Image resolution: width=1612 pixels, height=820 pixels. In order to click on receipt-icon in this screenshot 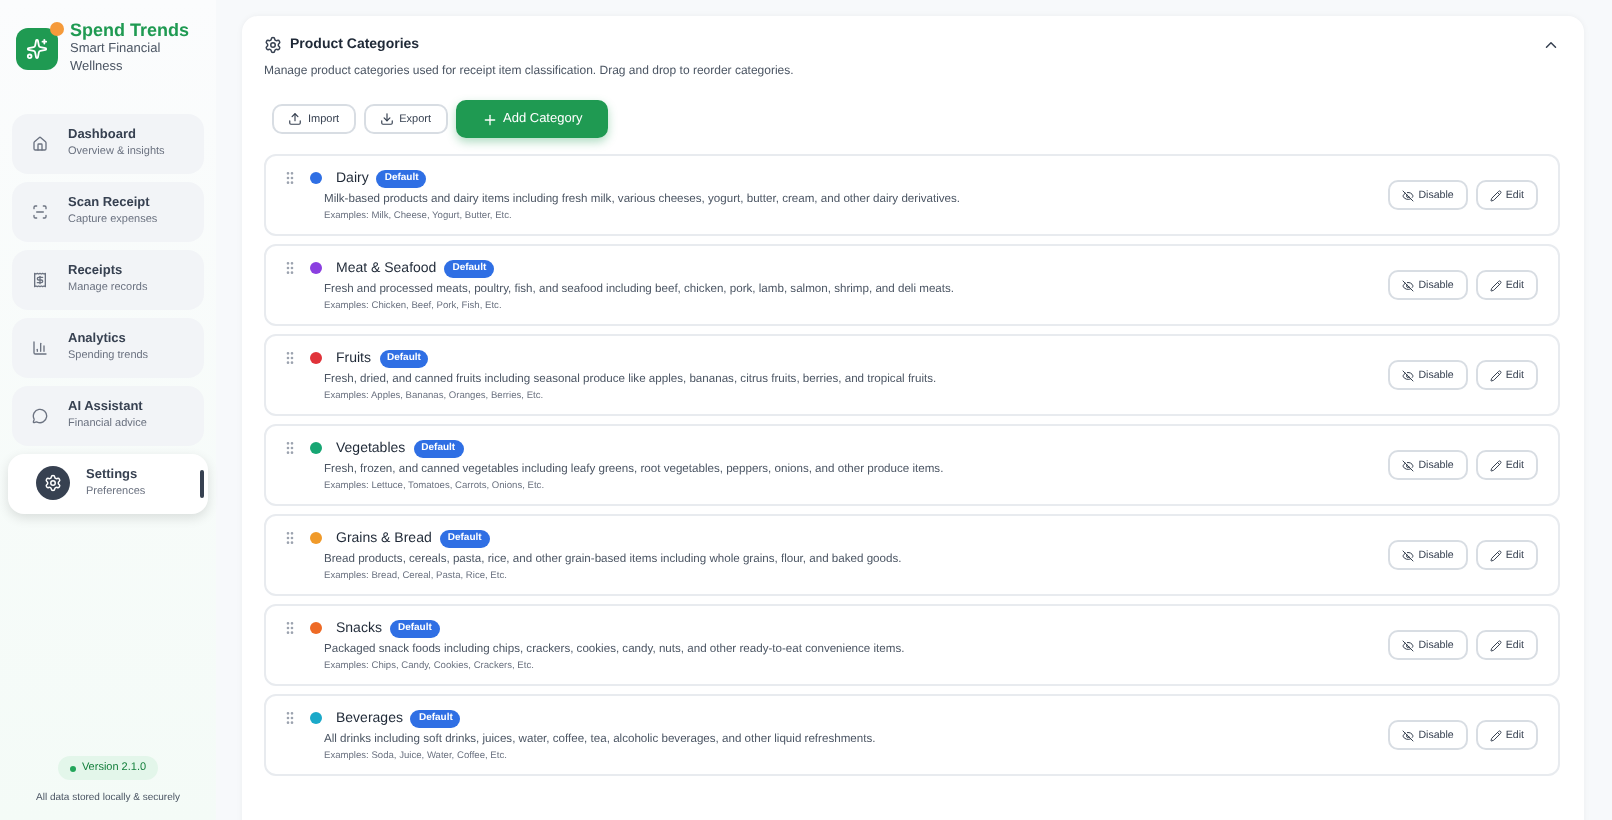, I will do `click(40, 279)`.